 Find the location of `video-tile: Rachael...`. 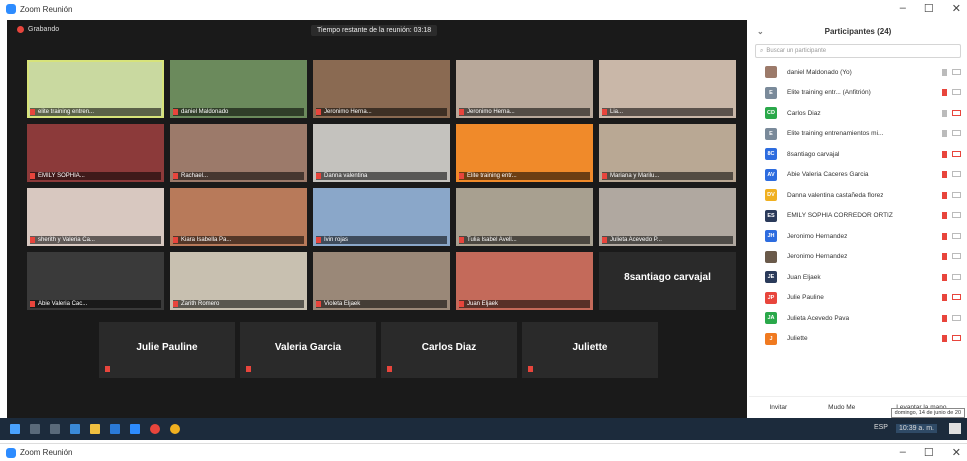

video-tile: Rachael... is located at coordinates (238, 153).